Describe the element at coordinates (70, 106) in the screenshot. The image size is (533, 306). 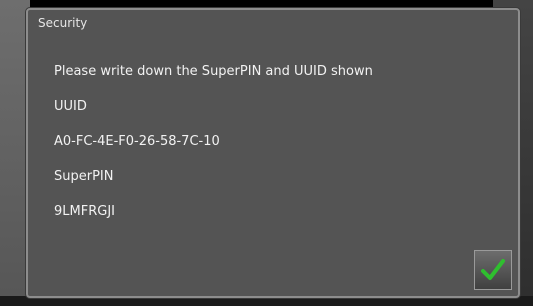
I see `uuid-label: UUID` at that location.